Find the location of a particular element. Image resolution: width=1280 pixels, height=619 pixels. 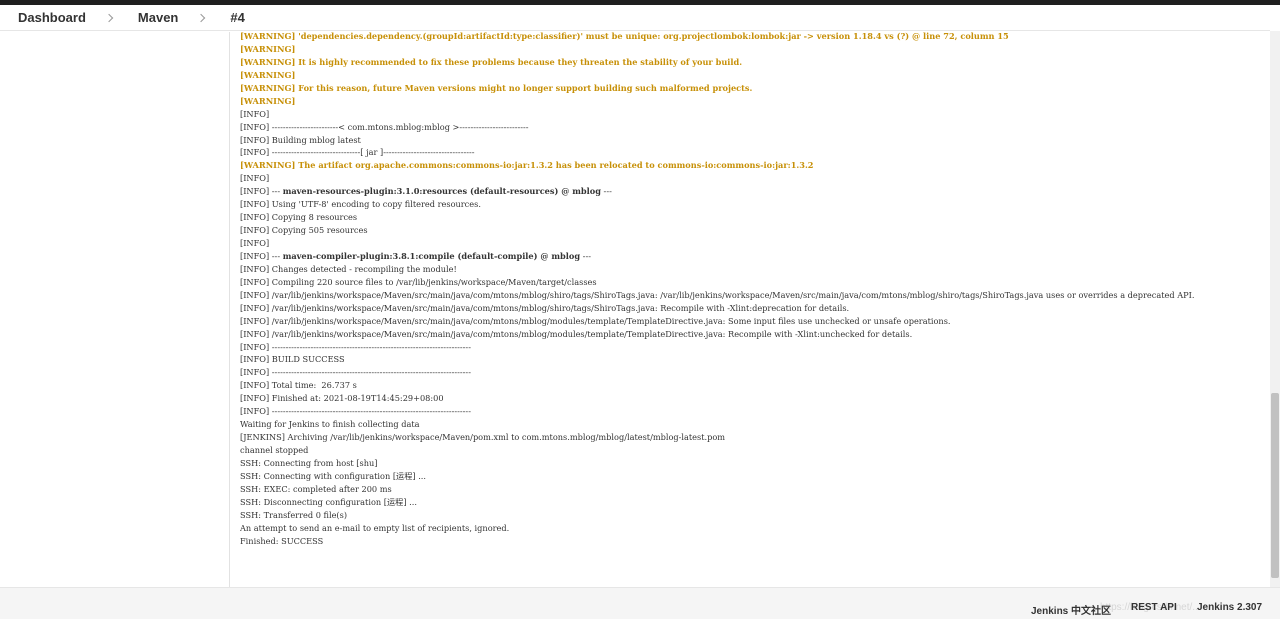

breadcrumb-build-number: #4 is located at coordinates (237, 17).